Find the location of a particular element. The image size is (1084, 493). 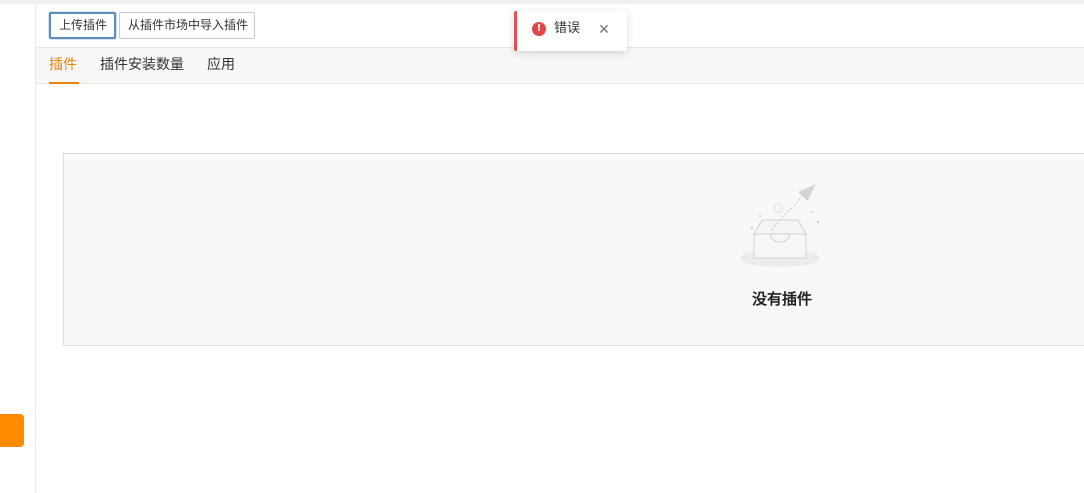

error-circle-icon: ! is located at coordinates (539, 29).